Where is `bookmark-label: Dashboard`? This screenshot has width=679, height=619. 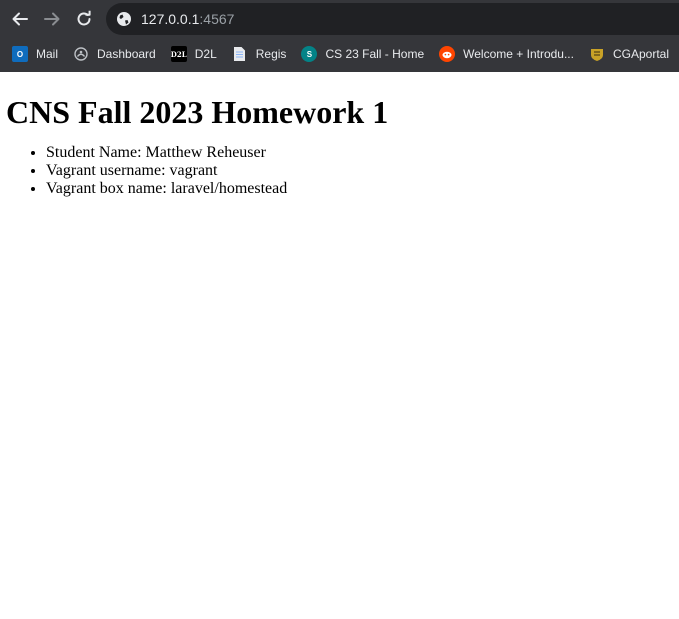
bookmark-label: Dashboard is located at coordinates (126, 54).